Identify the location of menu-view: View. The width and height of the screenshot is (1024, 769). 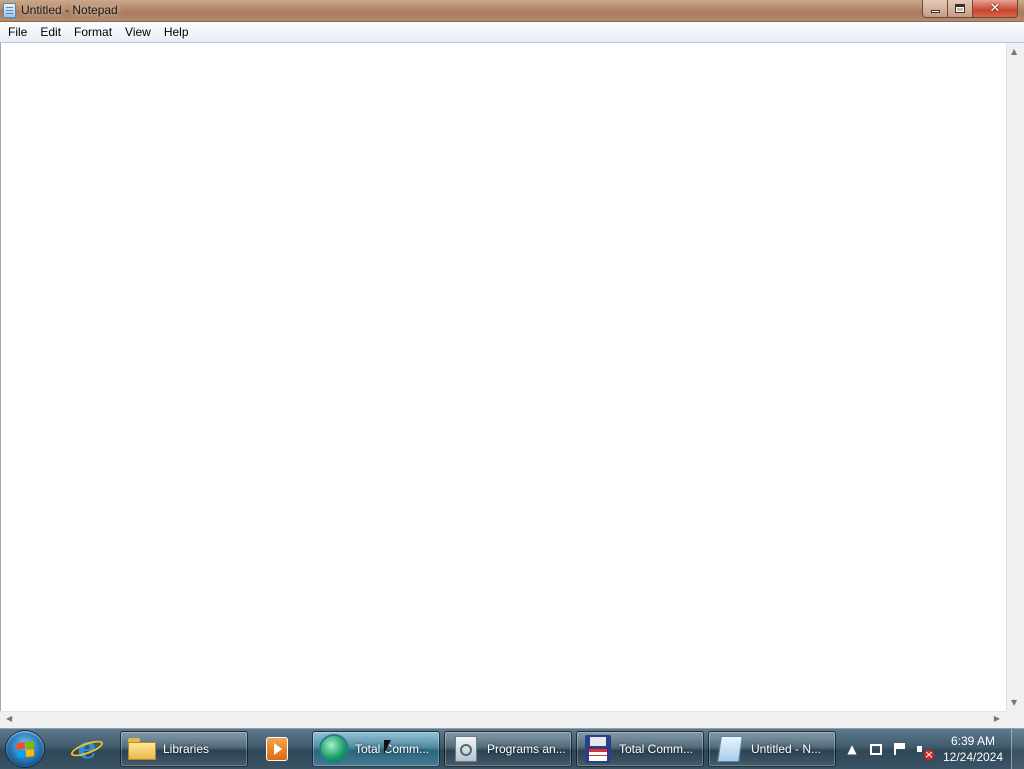
(138, 32).